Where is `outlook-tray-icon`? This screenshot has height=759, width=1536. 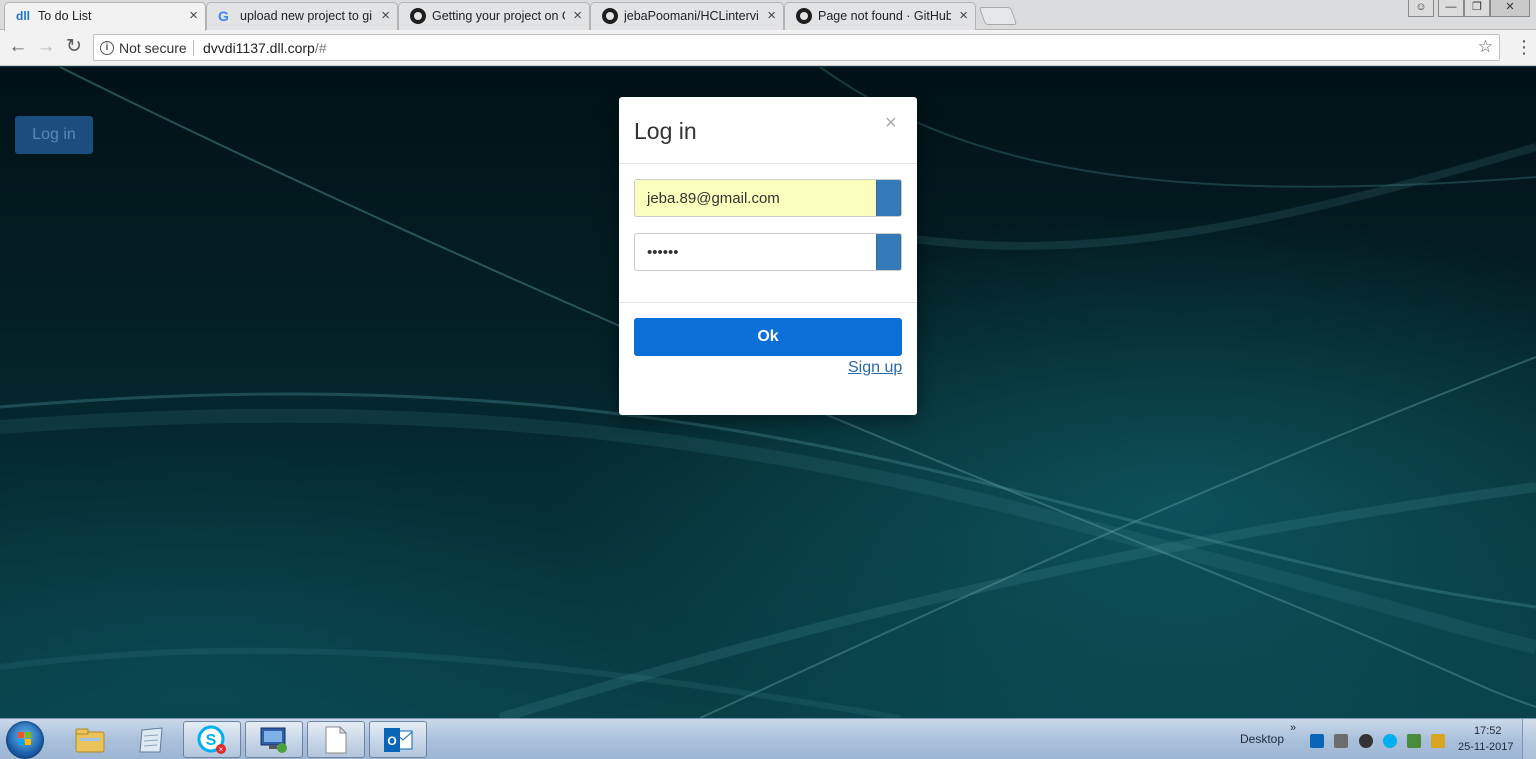
outlook-tray-icon is located at coordinates (1317, 741).